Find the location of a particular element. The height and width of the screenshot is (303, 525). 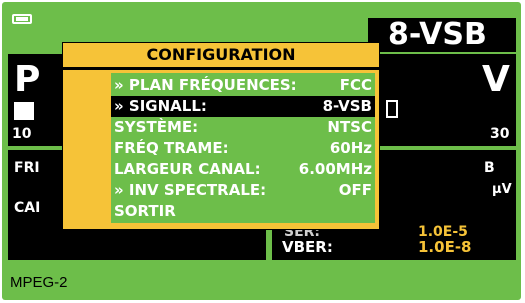

bar-marker-left is located at coordinates (24, 111).